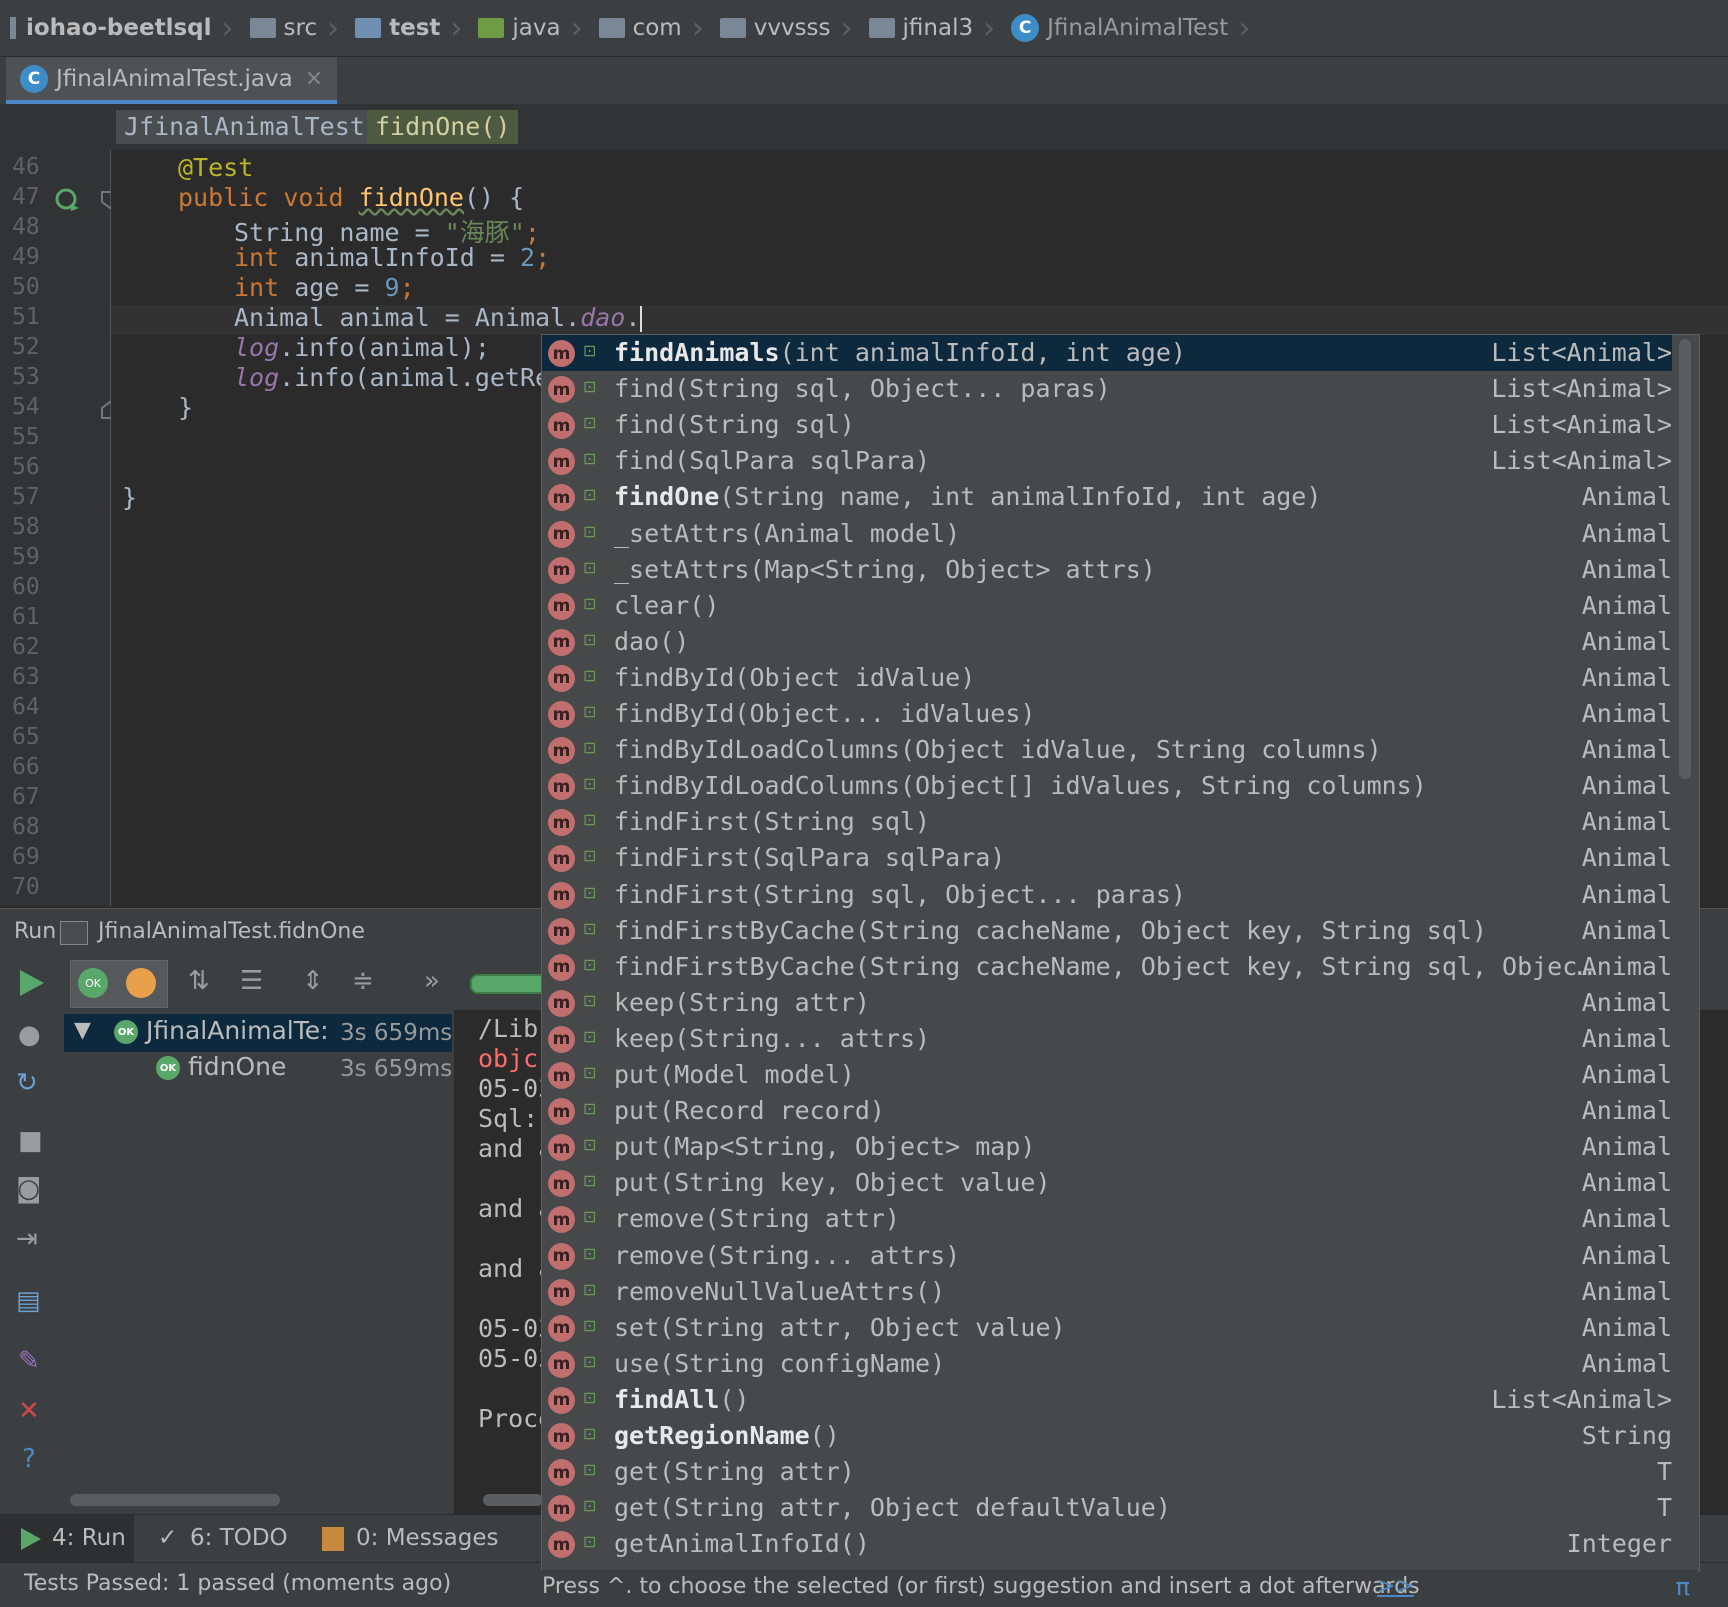 The height and width of the screenshot is (1607, 1728). I want to click on pi-icon: π, so click(1683, 1587).